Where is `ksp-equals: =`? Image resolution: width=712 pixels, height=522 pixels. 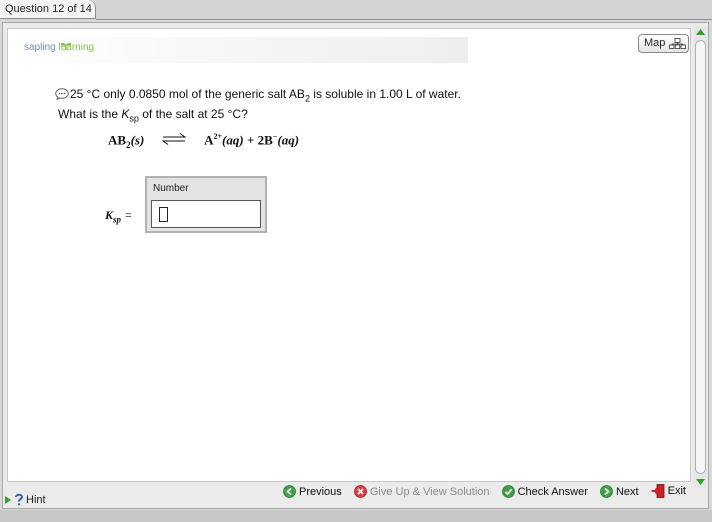 ksp-equals: = is located at coordinates (128, 215).